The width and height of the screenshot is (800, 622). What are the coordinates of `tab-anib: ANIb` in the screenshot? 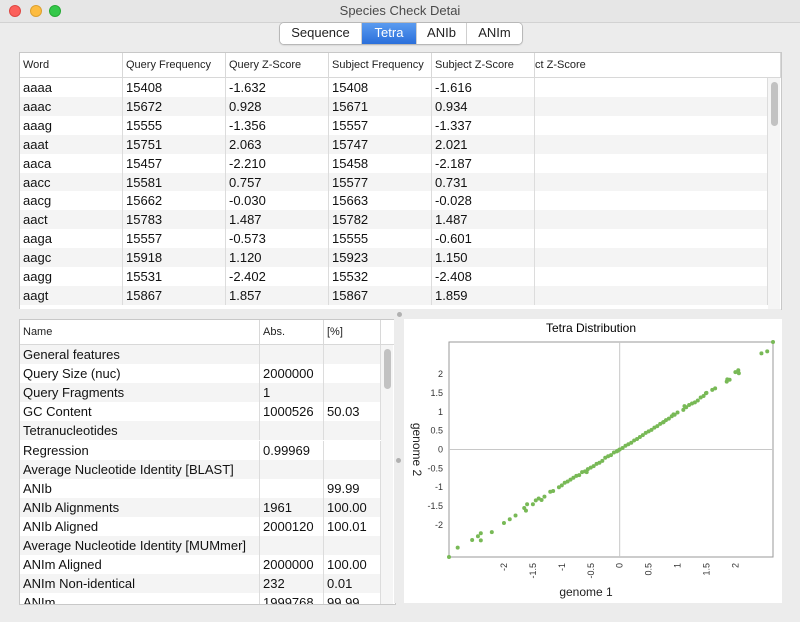 It's located at (442, 33).